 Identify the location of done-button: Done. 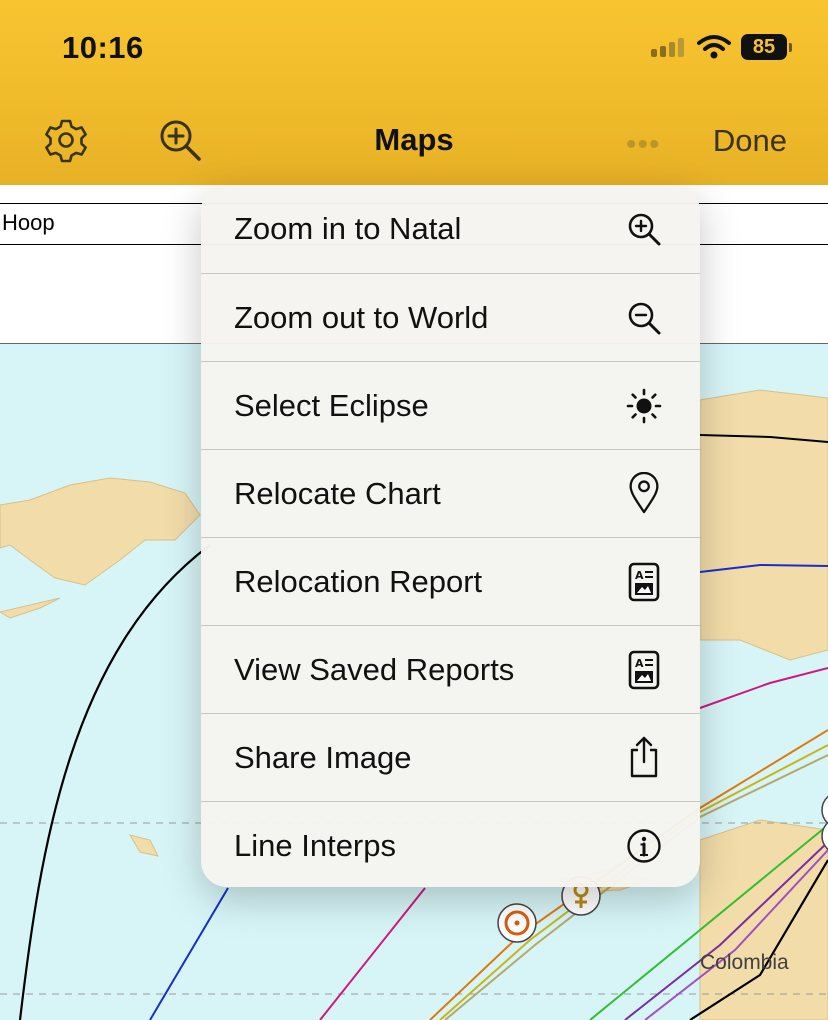
(750, 141).